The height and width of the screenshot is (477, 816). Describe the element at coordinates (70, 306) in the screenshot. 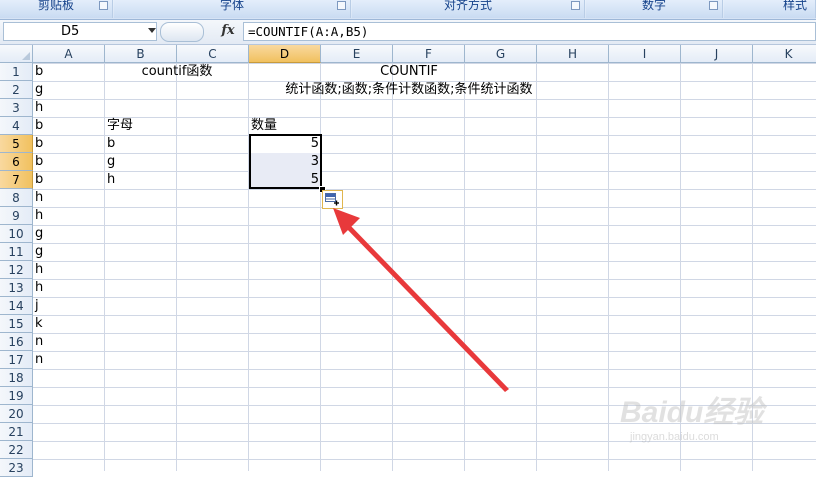

I see `cell-a14: j` at that location.